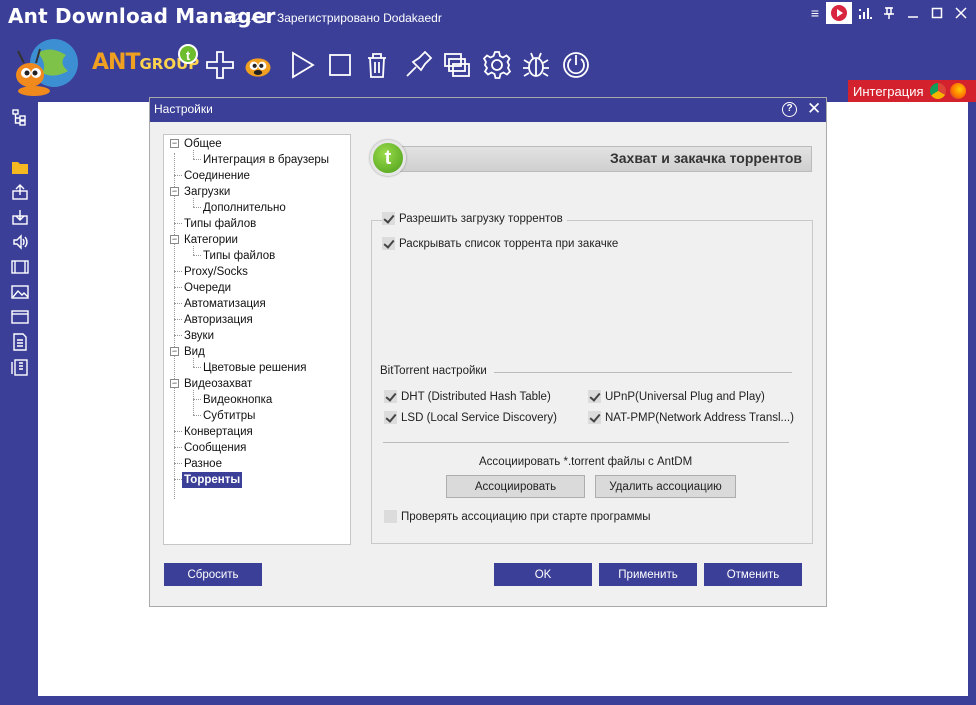 The image size is (976, 705). I want to click on tree-item-advanced: Дополнительно, so click(244, 208).